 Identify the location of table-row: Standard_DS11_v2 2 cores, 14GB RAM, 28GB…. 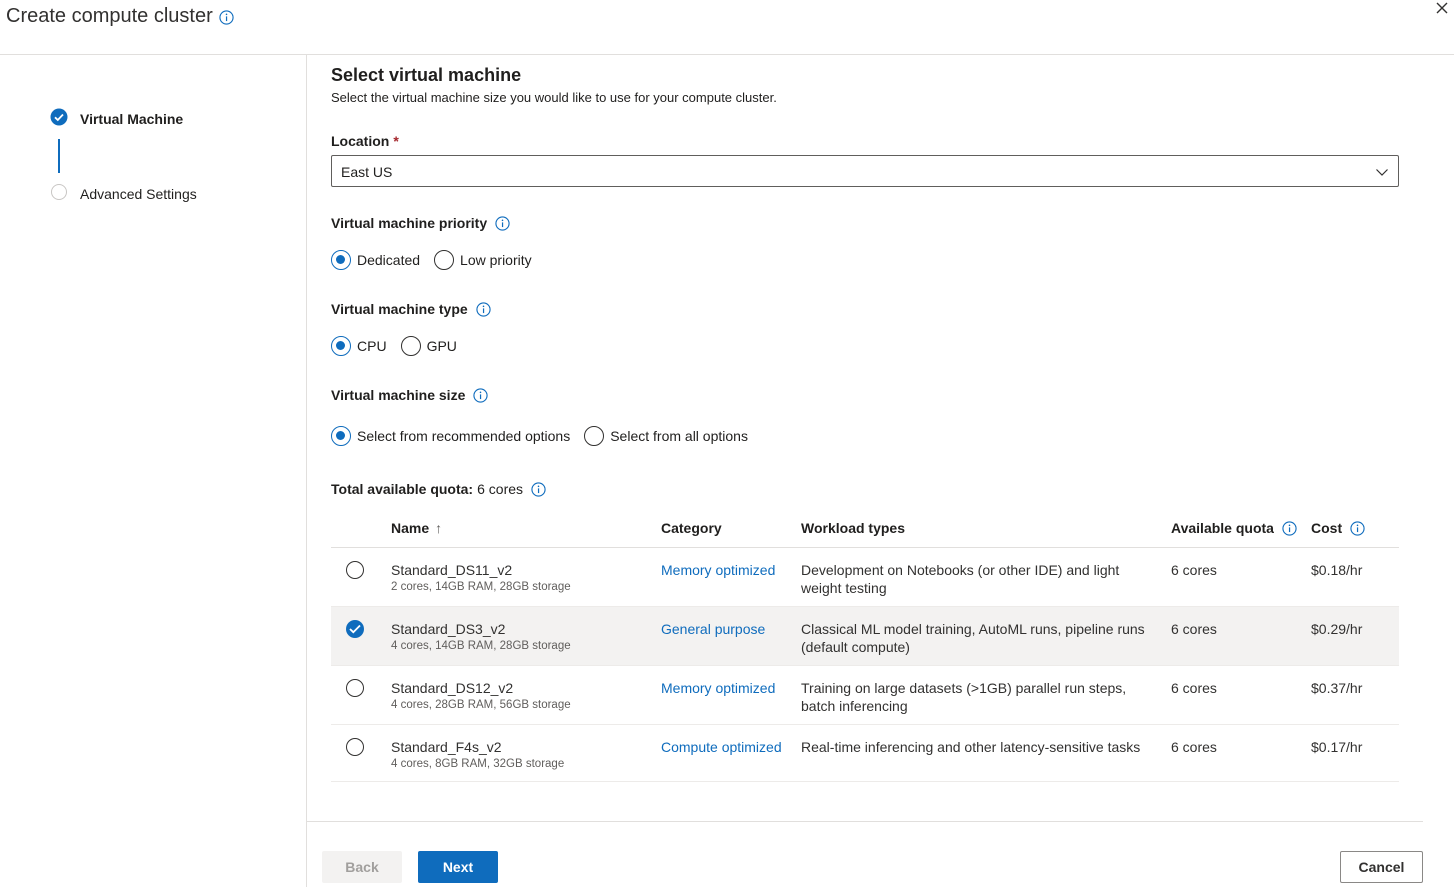
(865, 577).